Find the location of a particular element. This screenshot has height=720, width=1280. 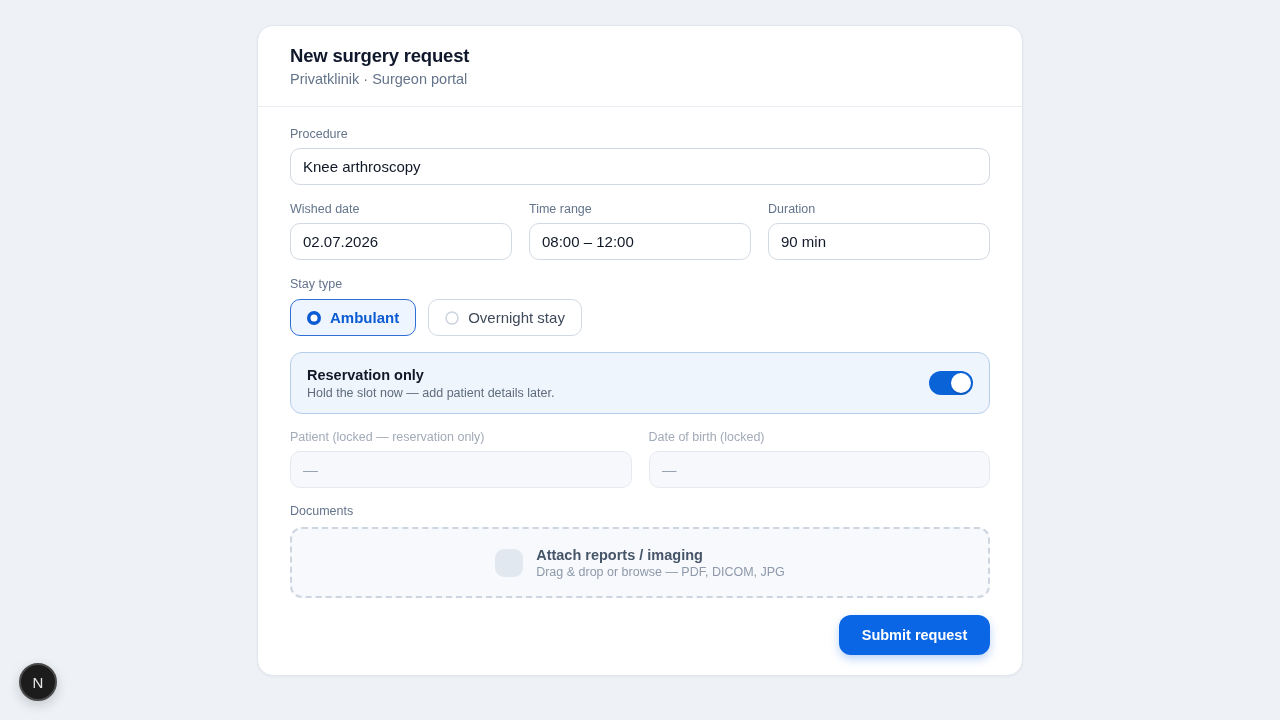

radio-option: Overnight stay is located at coordinates (505, 317).